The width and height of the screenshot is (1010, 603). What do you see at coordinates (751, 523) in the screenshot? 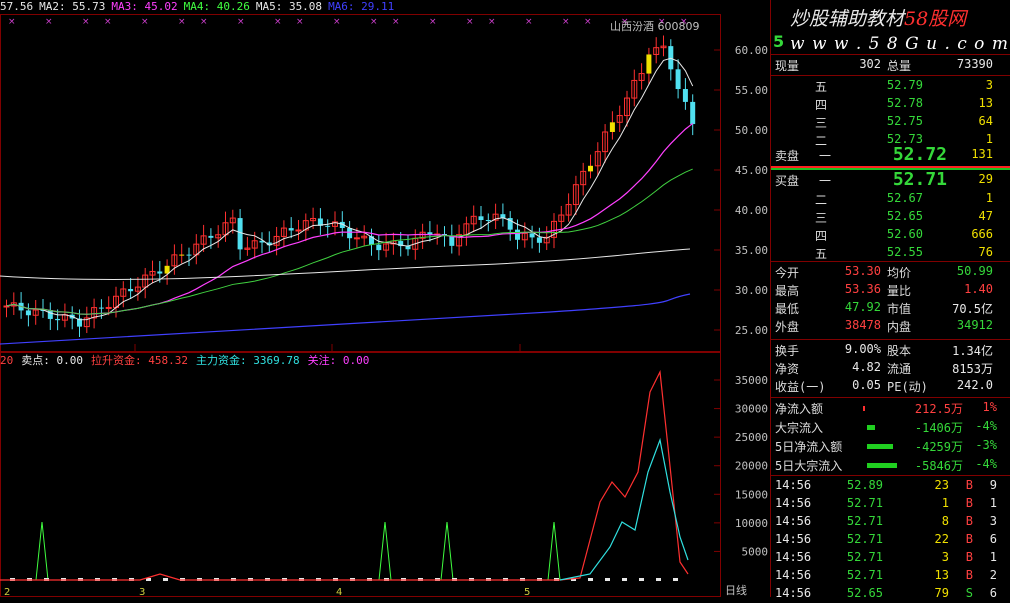
I see `vol-label: 10000` at bounding box center [751, 523].